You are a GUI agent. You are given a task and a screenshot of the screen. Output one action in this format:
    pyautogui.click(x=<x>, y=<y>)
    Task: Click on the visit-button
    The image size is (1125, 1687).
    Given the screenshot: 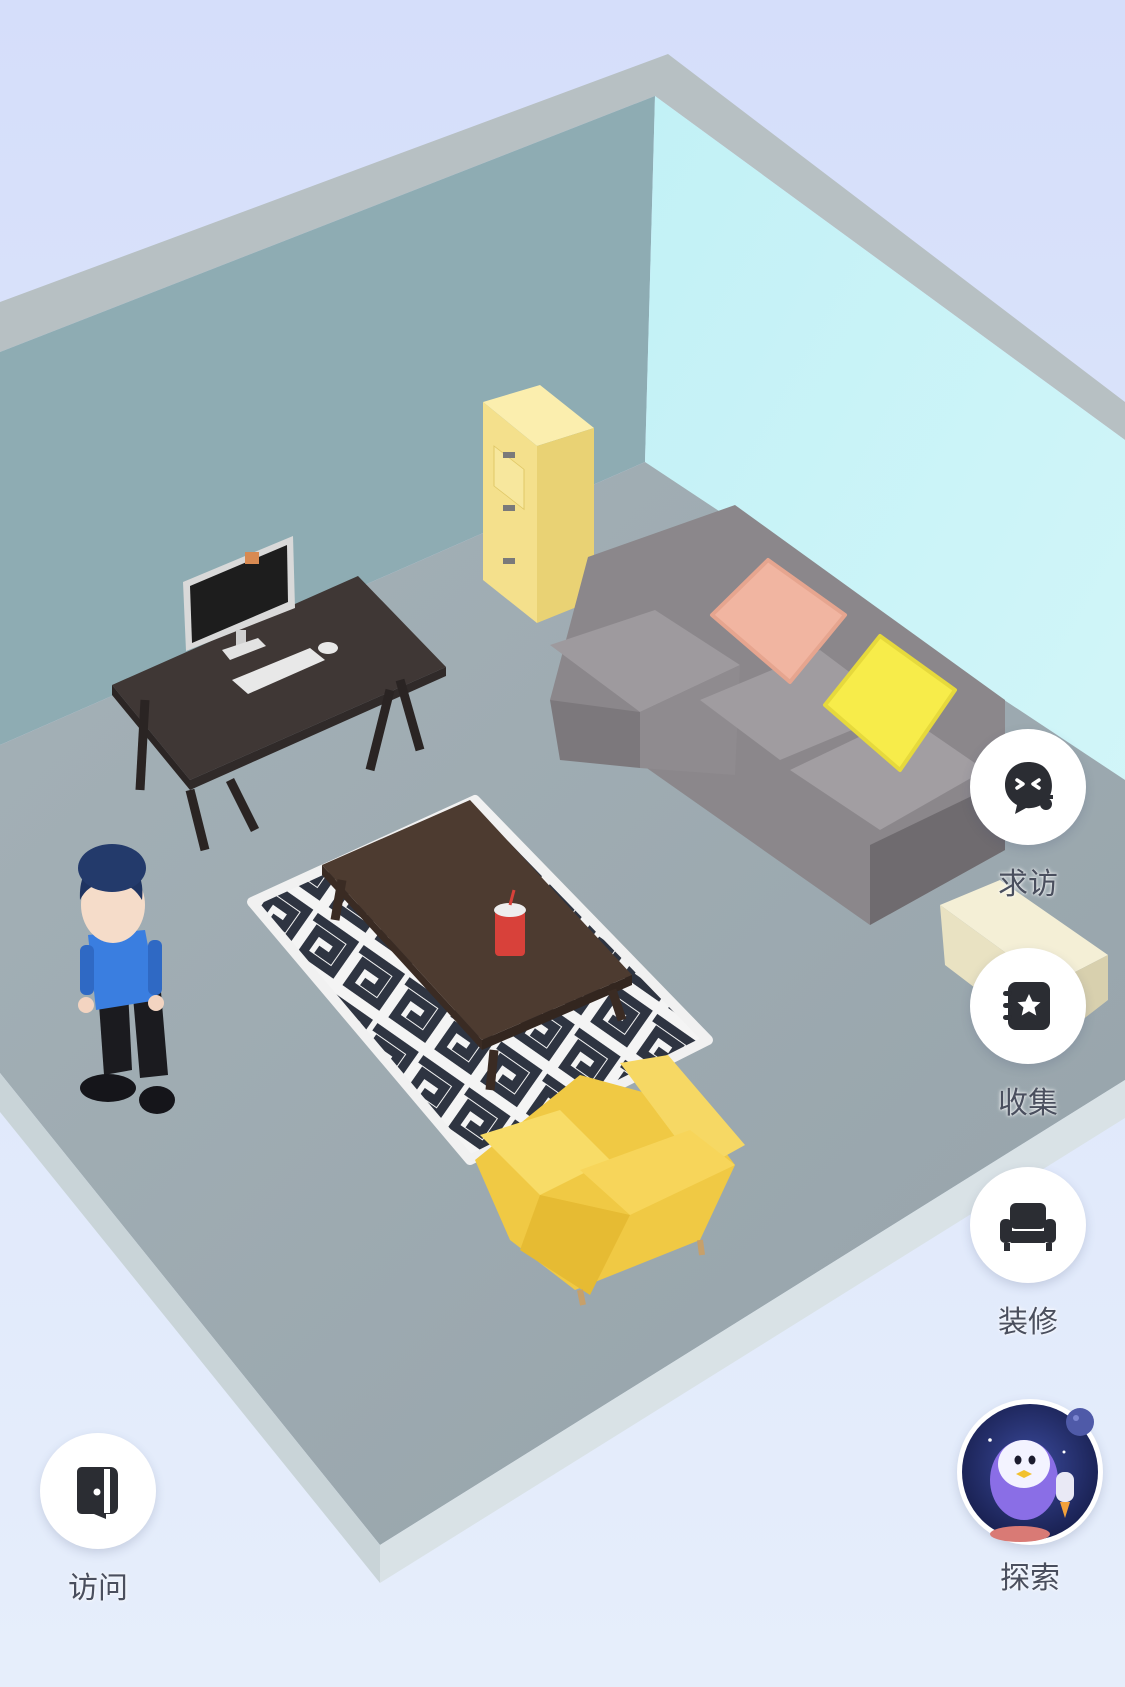 What is the action you would take?
    pyautogui.click(x=98, y=1491)
    